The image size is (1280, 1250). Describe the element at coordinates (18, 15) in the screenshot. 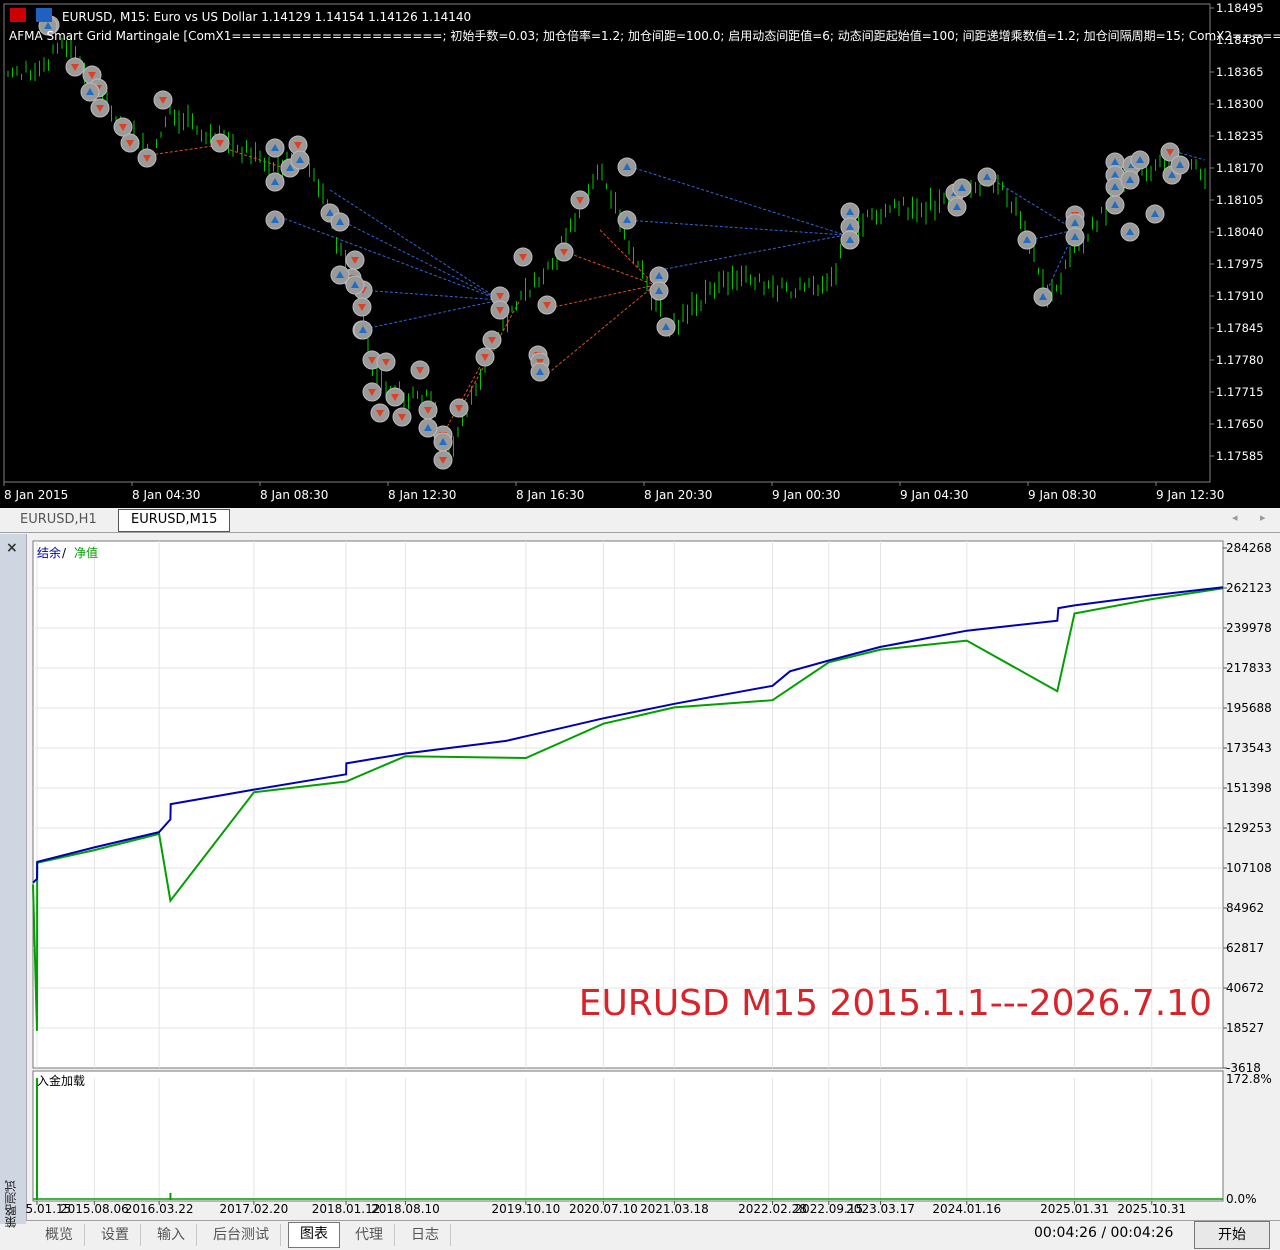

I see `flag-icon` at that location.